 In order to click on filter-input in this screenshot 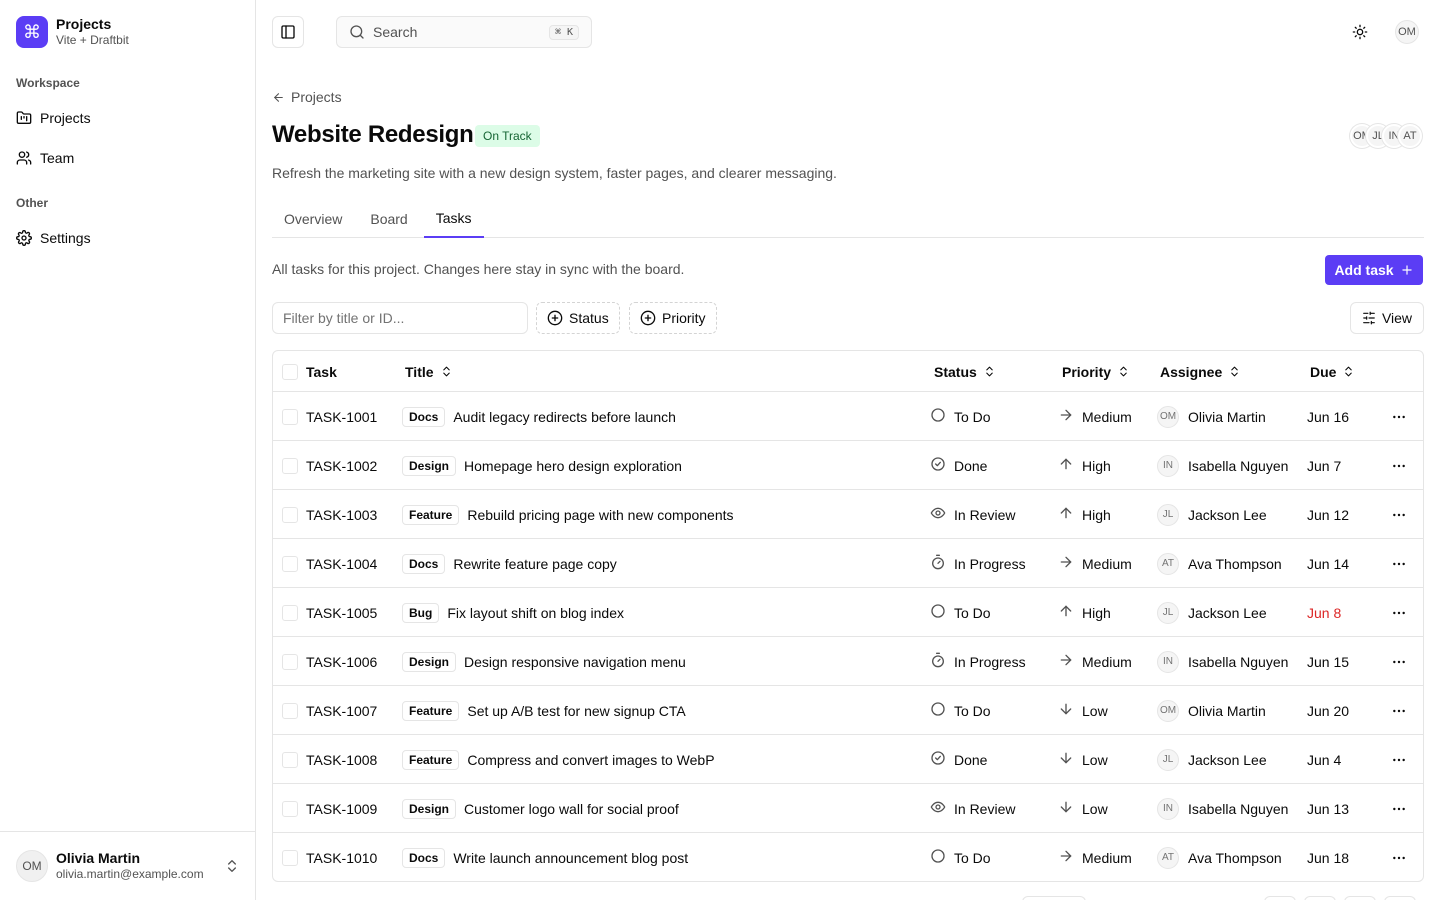, I will do `click(400, 318)`.